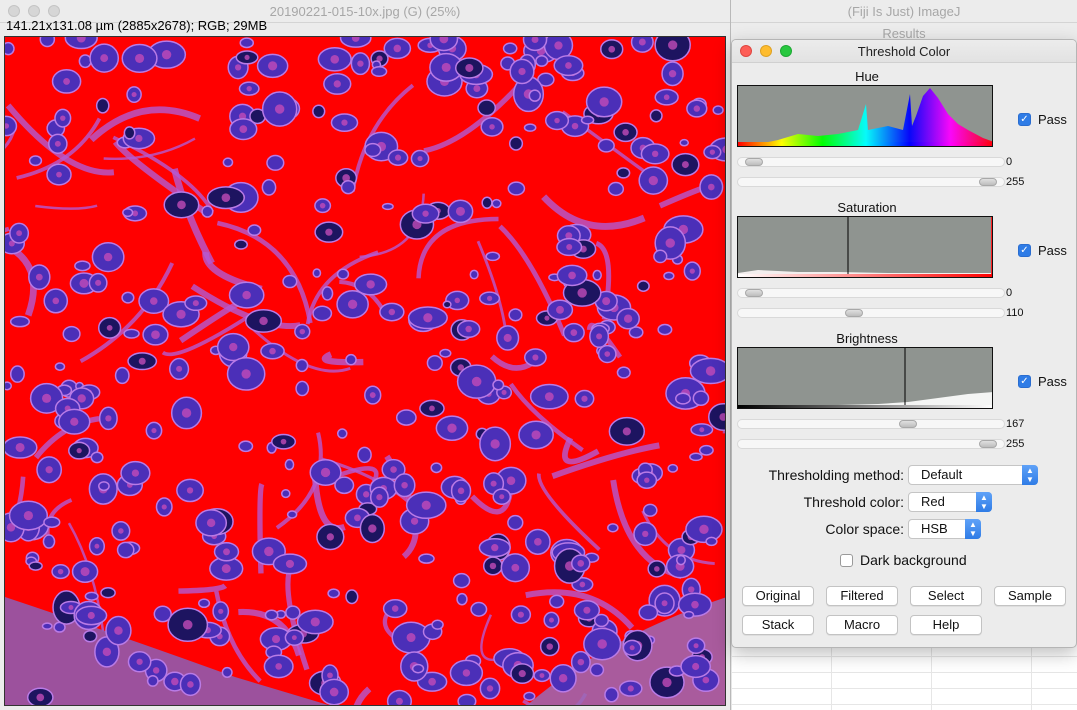  I want to click on select-button: Select, so click(946, 596).